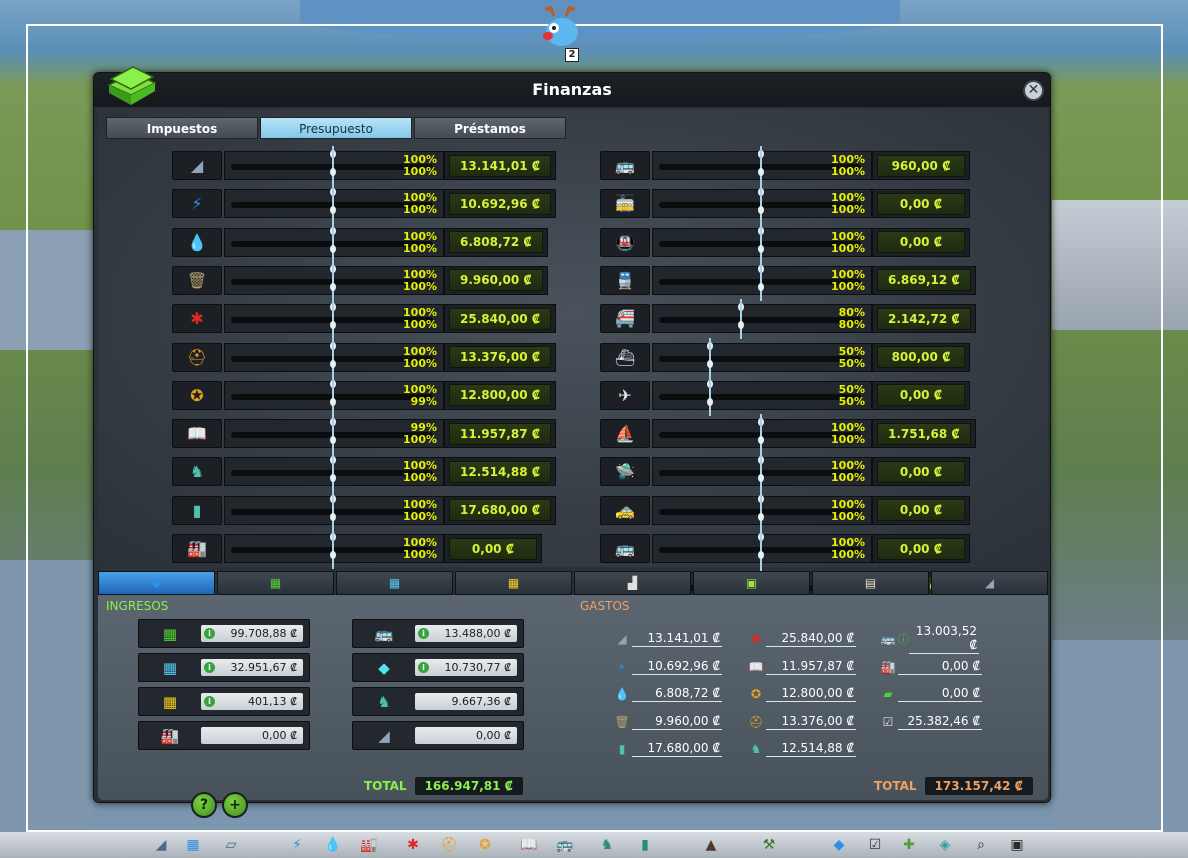  What do you see at coordinates (801, 749) in the screenshot?
I see `expense-item: ♞ 12.514,88 ₡` at bounding box center [801, 749].